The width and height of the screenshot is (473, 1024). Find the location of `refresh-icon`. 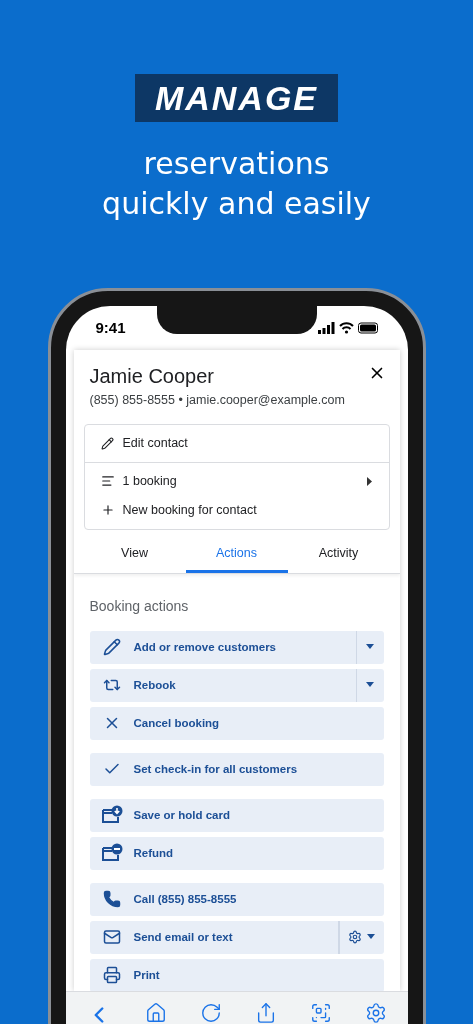

refresh-icon is located at coordinates (211, 1013).